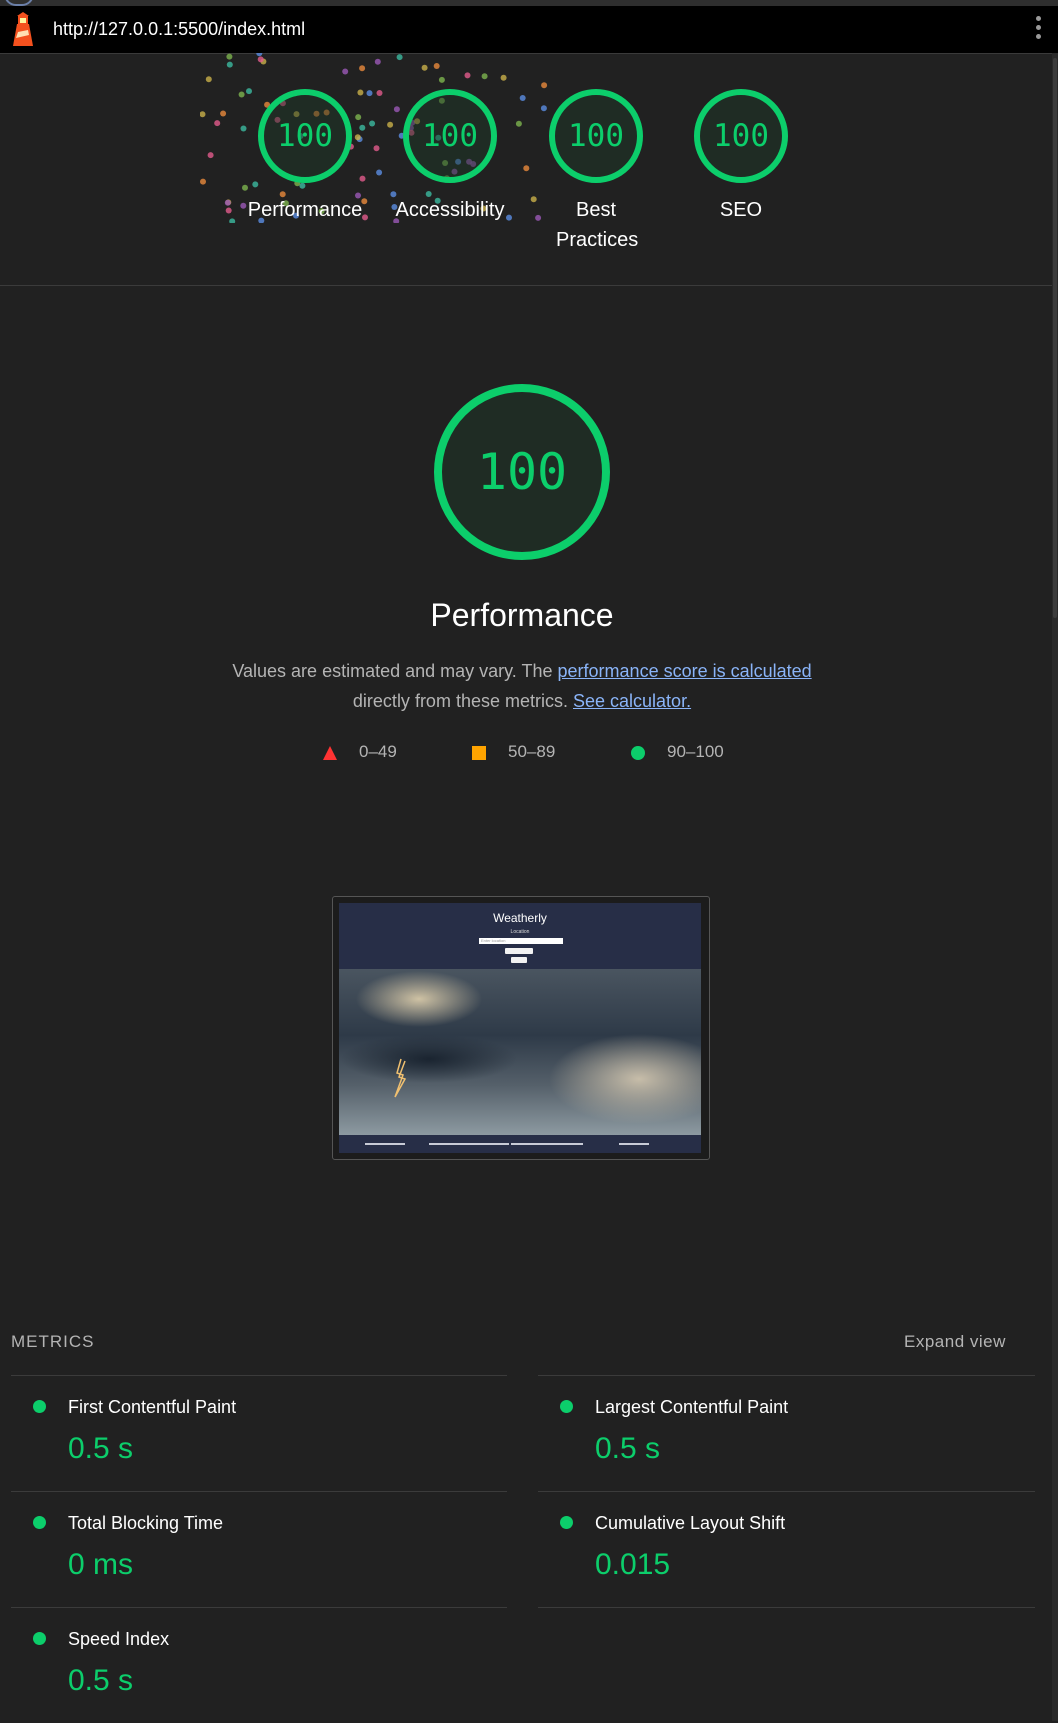 This screenshot has width=1058, height=1723. What do you see at coordinates (460, 701) in the screenshot?
I see `description-text: directly from these metrics.` at bounding box center [460, 701].